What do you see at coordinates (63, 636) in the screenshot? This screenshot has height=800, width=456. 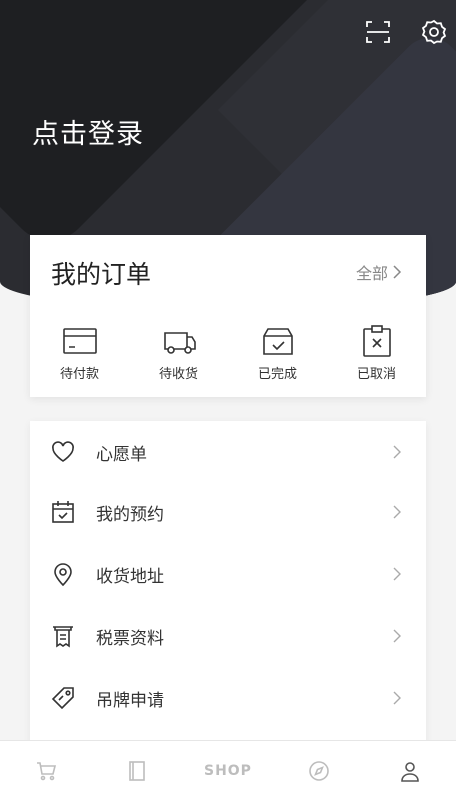 I see `receipt-icon` at bounding box center [63, 636].